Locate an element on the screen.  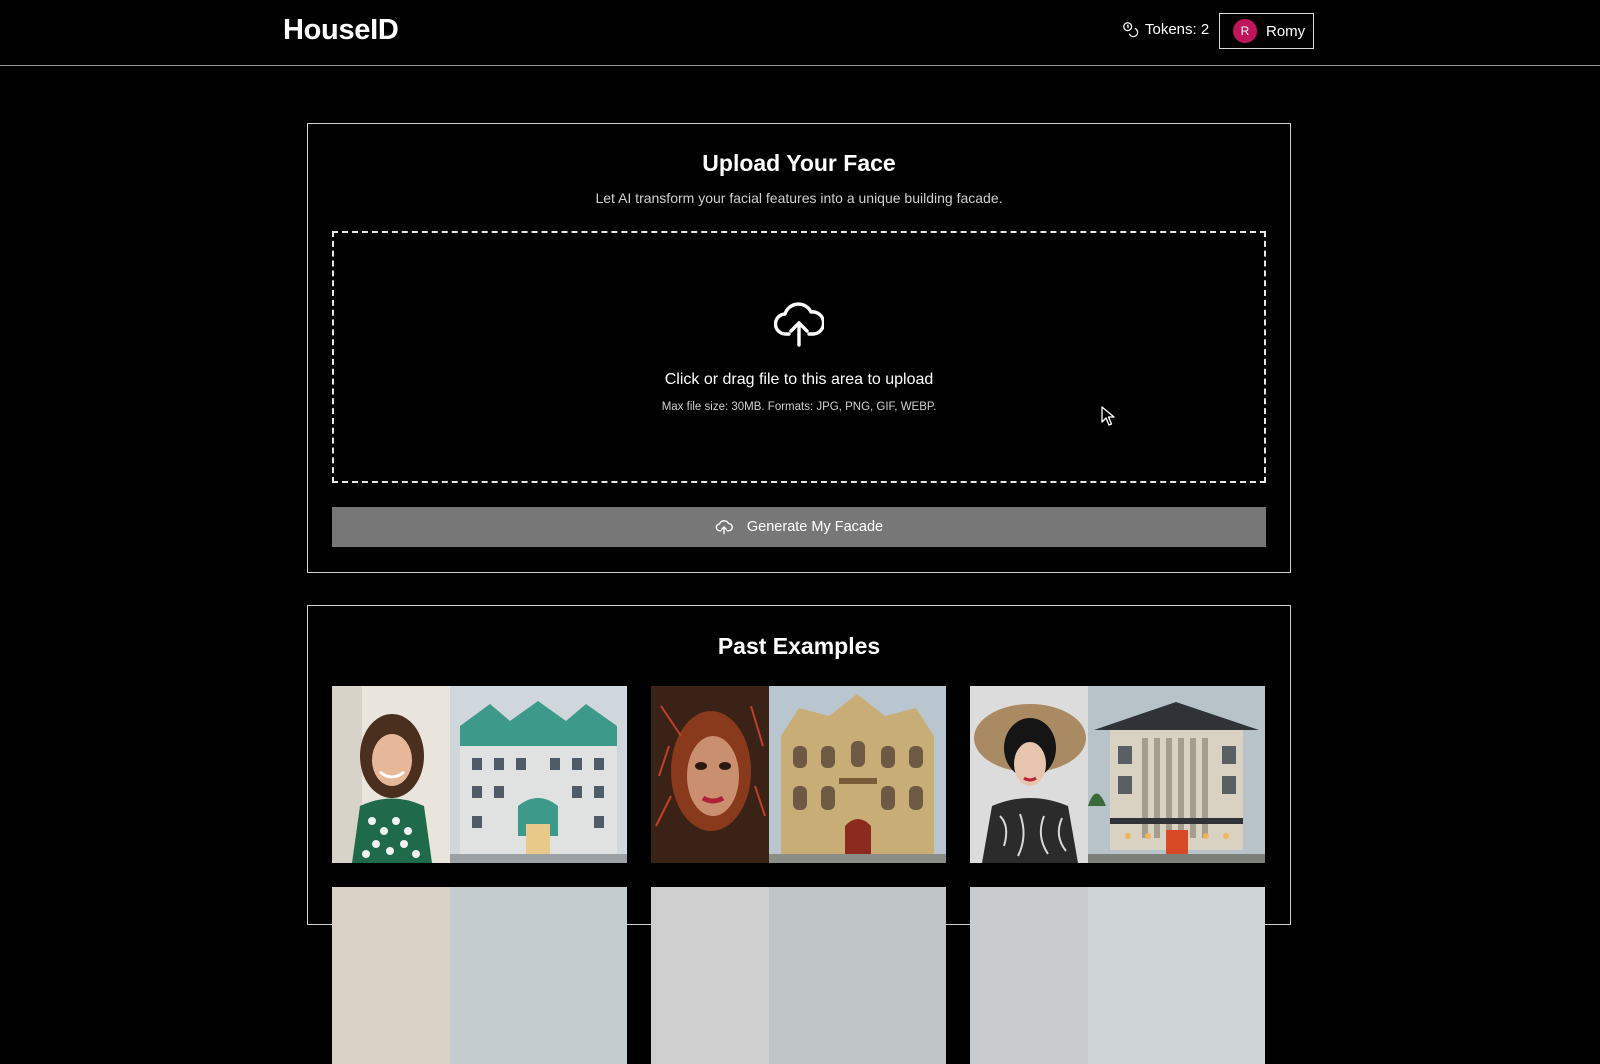
avatar: R is located at coordinates (1245, 31).